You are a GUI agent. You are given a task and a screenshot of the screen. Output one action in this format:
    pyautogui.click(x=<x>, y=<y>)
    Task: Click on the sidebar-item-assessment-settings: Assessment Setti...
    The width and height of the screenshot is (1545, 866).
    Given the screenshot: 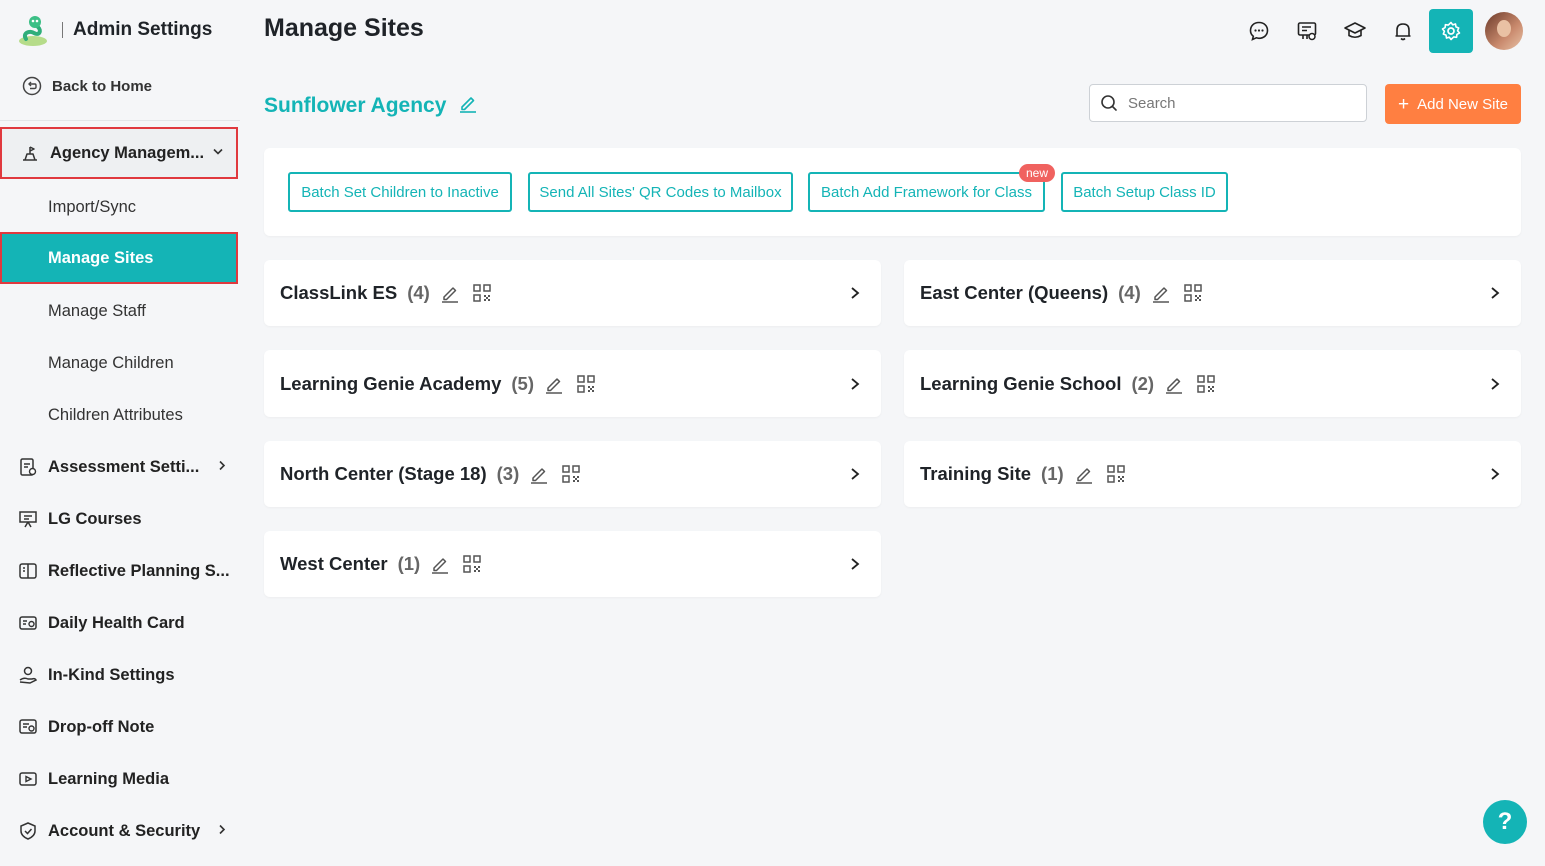 What is the action you would take?
    pyautogui.click(x=120, y=467)
    